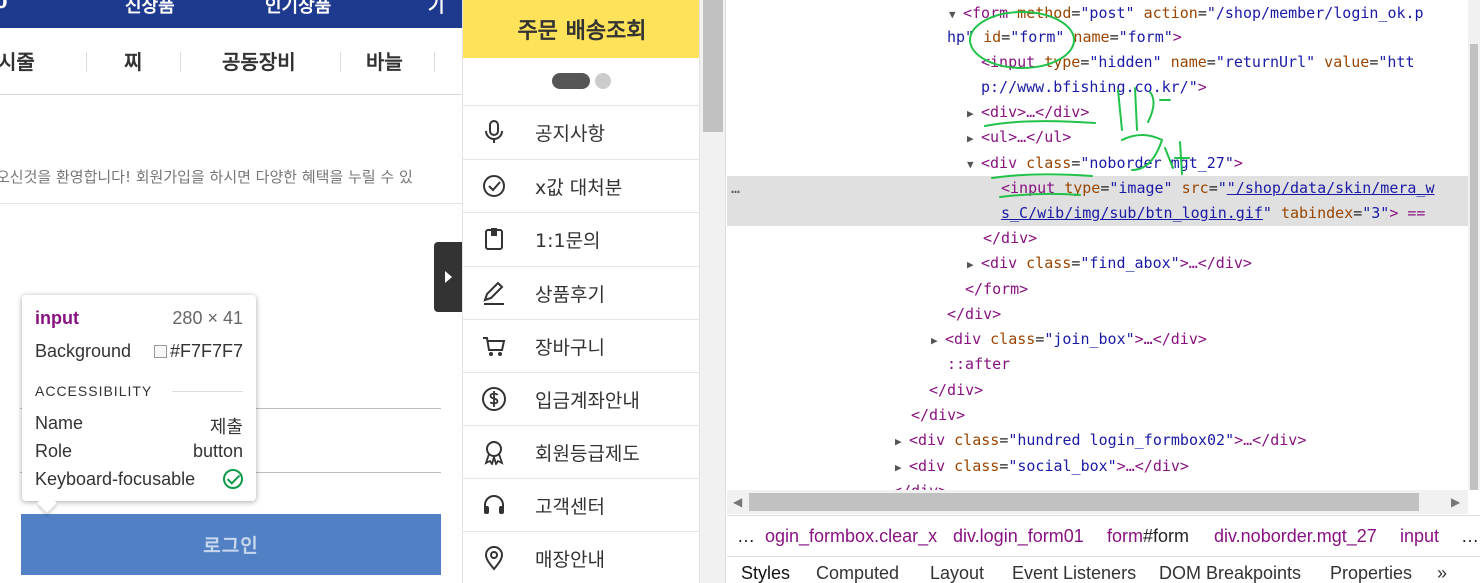 This screenshot has width=1480, height=583. What do you see at coordinates (570, 134) in the screenshot?
I see `sidemenu-item-label: 공지사항` at bounding box center [570, 134].